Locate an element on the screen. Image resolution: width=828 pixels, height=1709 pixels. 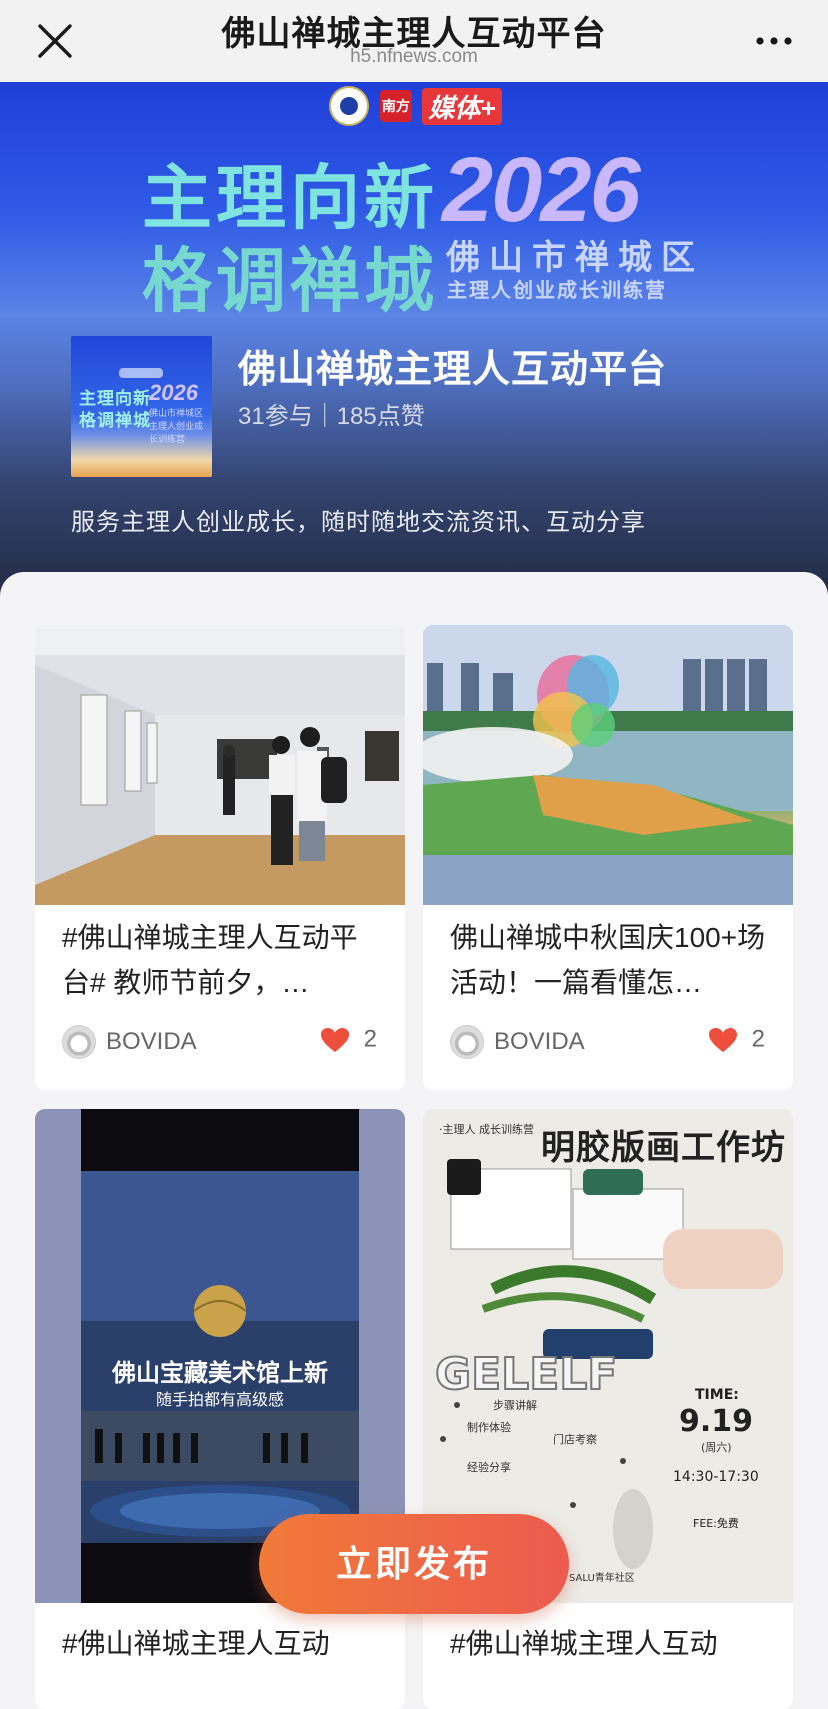
post-card: 佛山禅城中秋国庆100+场活动！一篇看懂怎… BOVIDA 2 is located at coordinates (608, 857).